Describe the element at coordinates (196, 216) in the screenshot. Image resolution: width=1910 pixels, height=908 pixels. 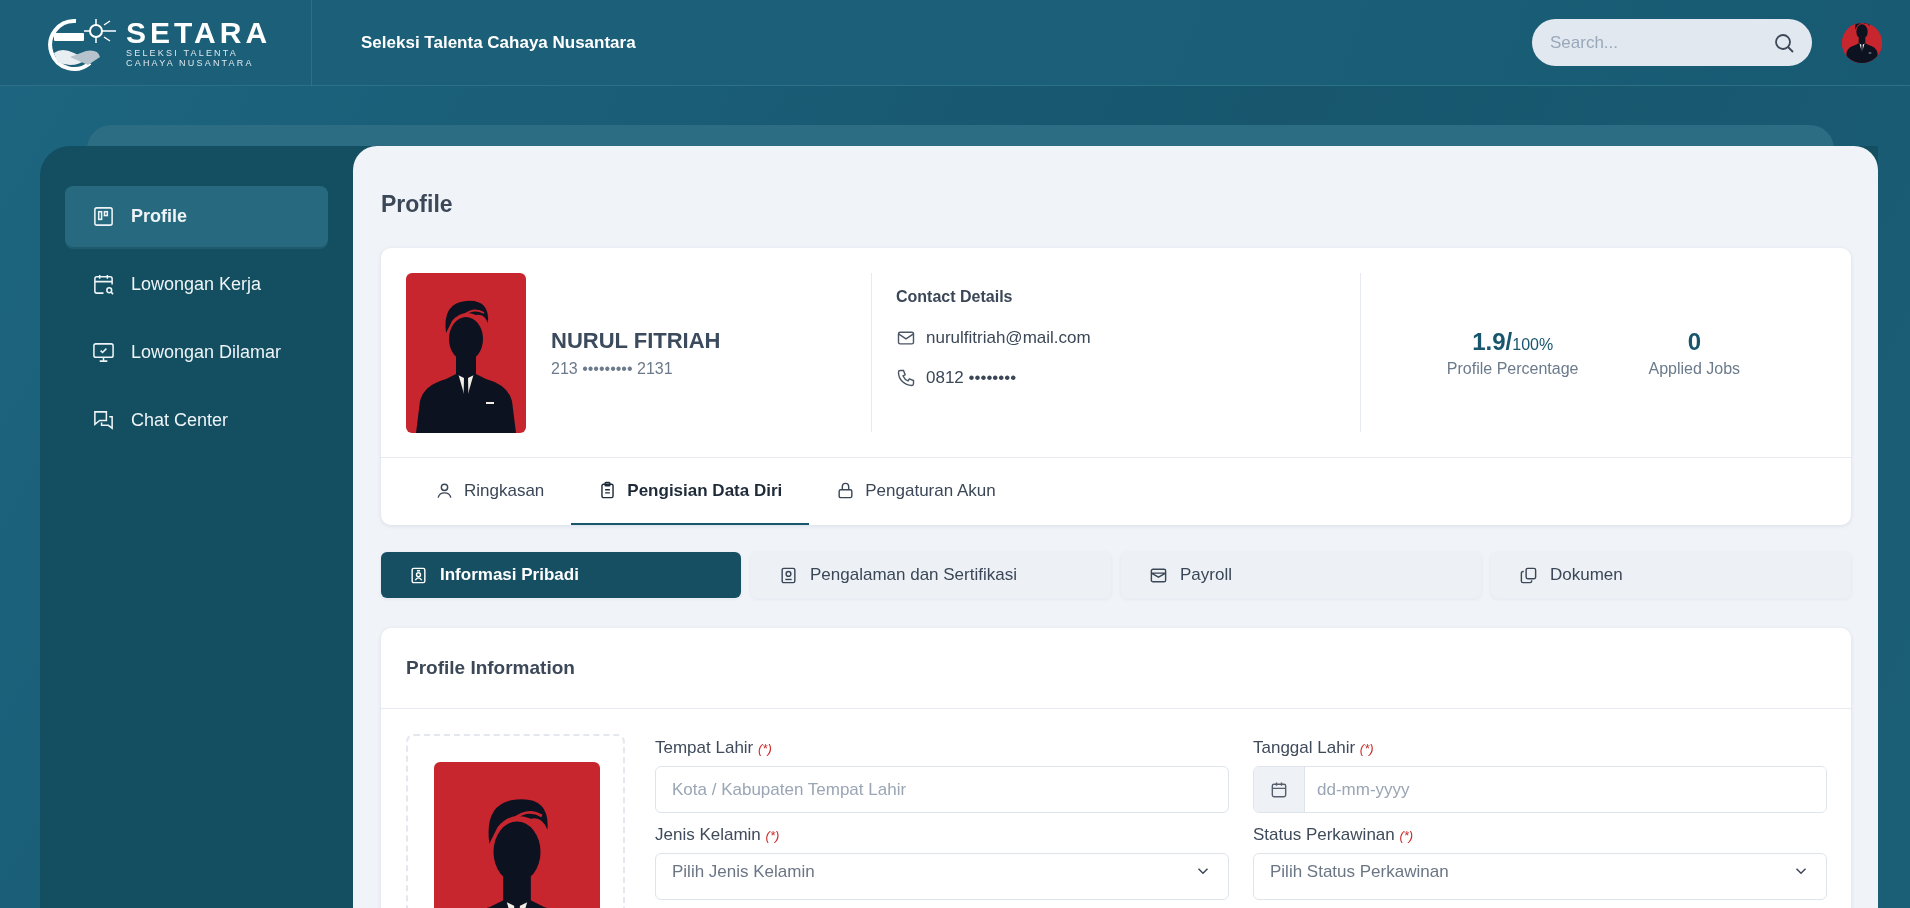
I see `sidebar-item: Profile` at that location.